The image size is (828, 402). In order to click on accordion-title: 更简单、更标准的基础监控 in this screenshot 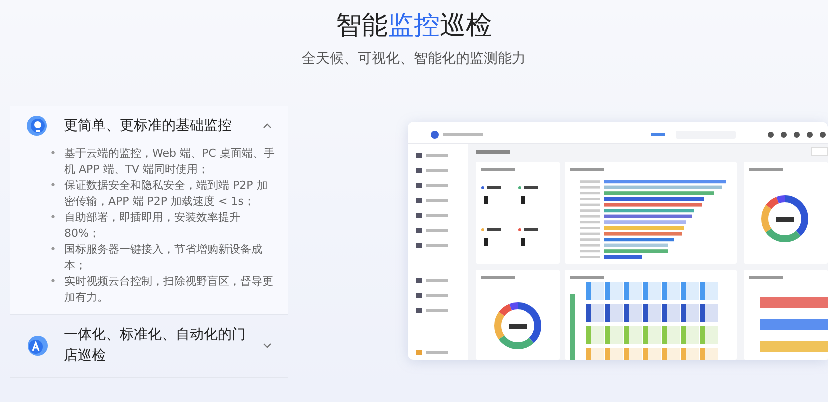, I will do `click(148, 126)`.